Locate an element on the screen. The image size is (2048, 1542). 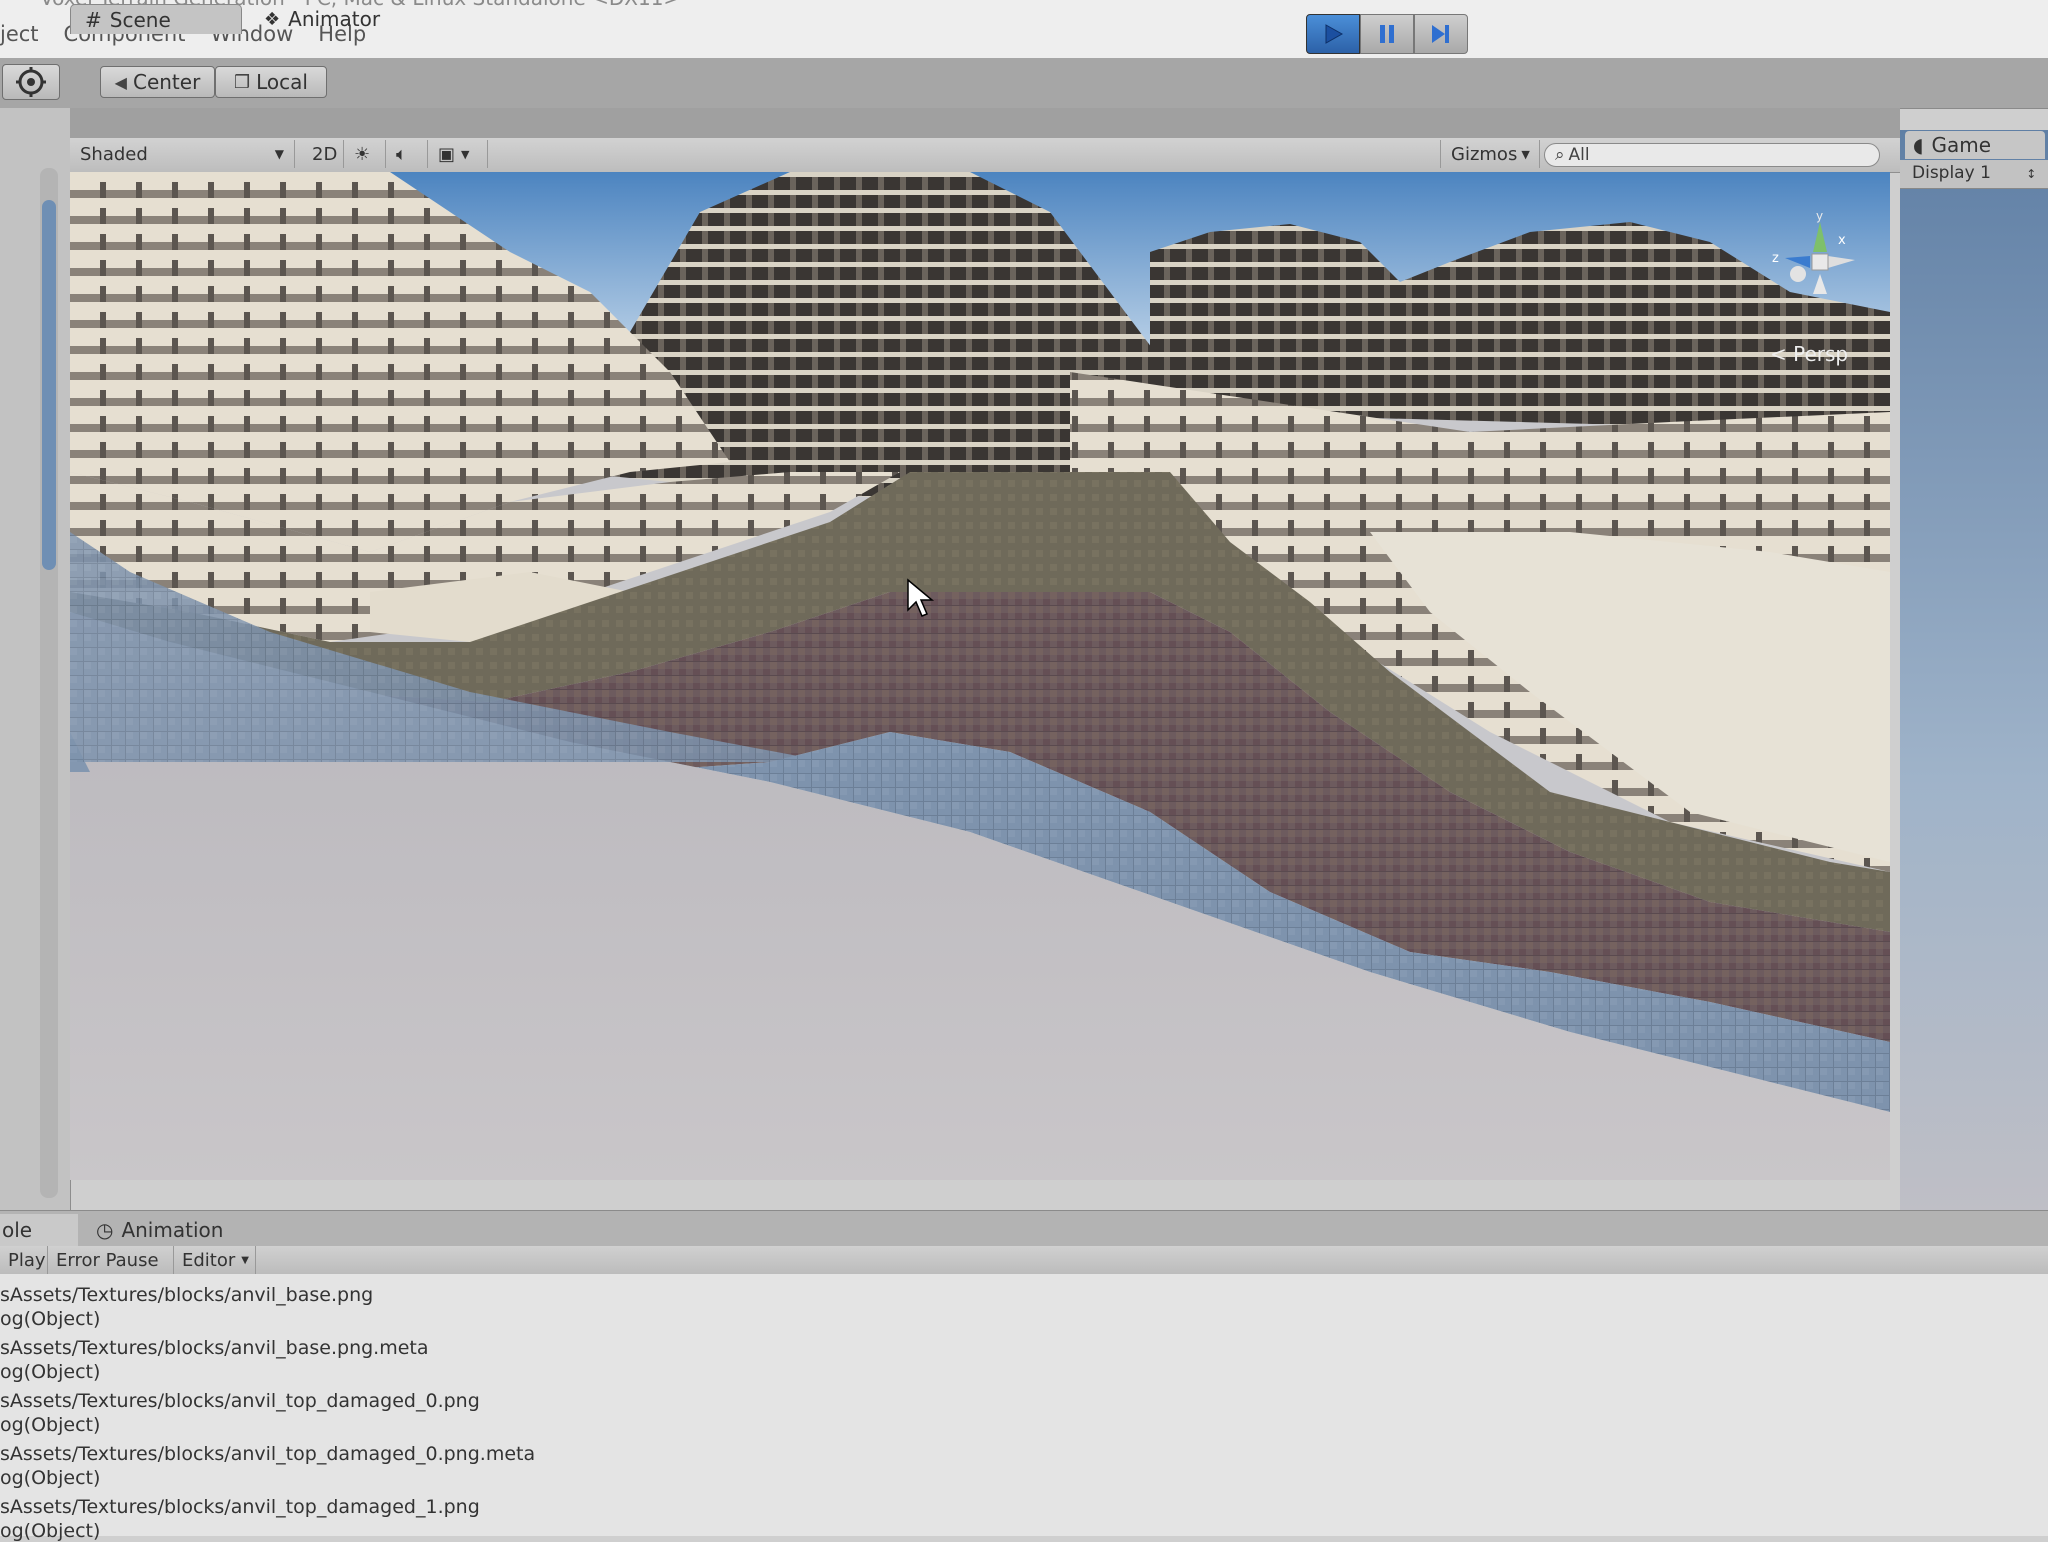
scene-effects-button: ▣ ▼ is located at coordinates (458, 154).